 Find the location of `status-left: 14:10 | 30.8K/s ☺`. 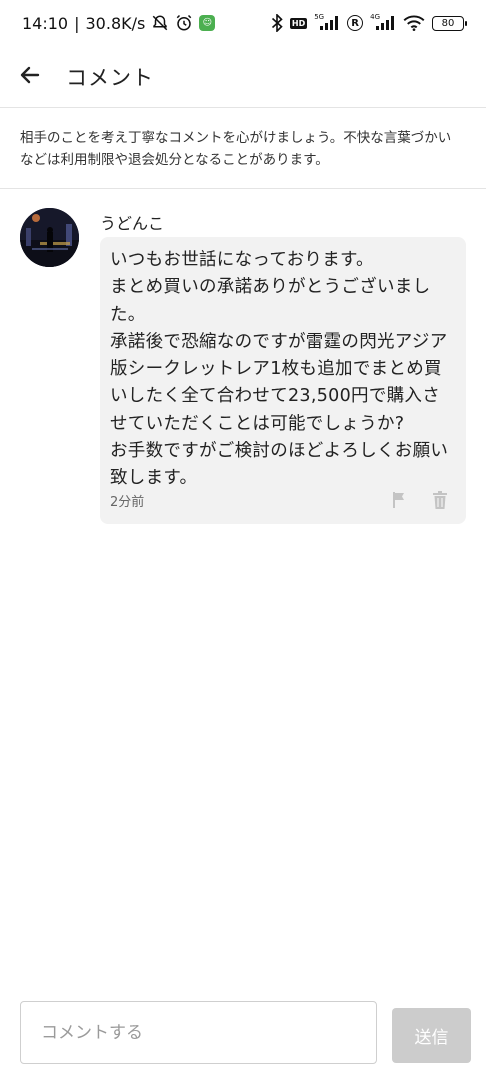

status-left: 14:10 | 30.8K/s ☺ is located at coordinates (119, 23).